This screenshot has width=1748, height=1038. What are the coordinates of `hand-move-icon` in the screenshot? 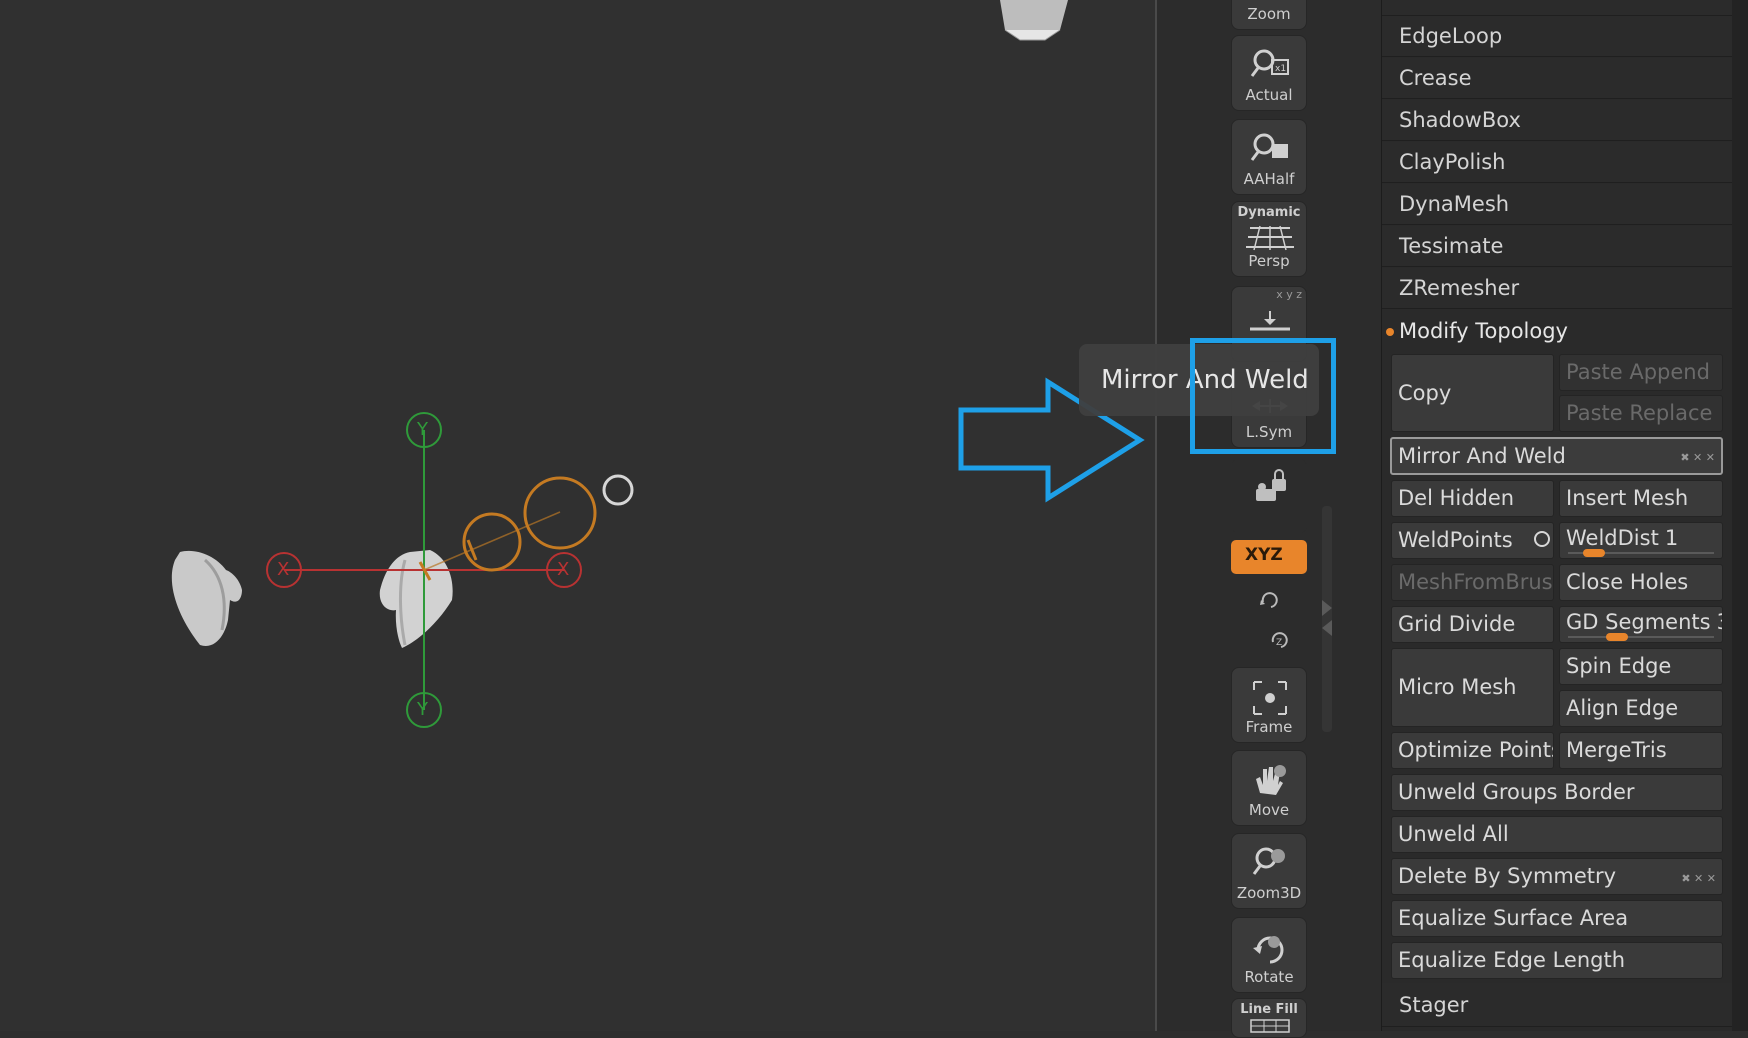 It's located at (1271, 780).